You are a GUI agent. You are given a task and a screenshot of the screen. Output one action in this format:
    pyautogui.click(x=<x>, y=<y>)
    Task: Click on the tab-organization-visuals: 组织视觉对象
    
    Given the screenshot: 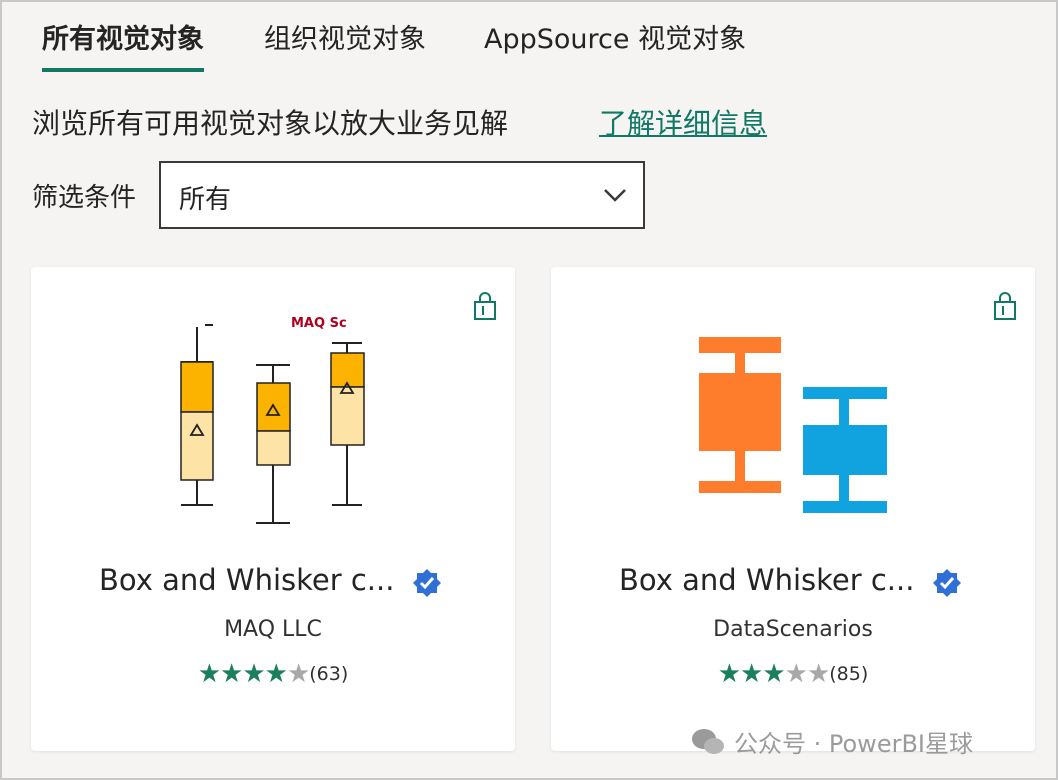 What is the action you would take?
    pyautogui.click(x=345, y=44)
    